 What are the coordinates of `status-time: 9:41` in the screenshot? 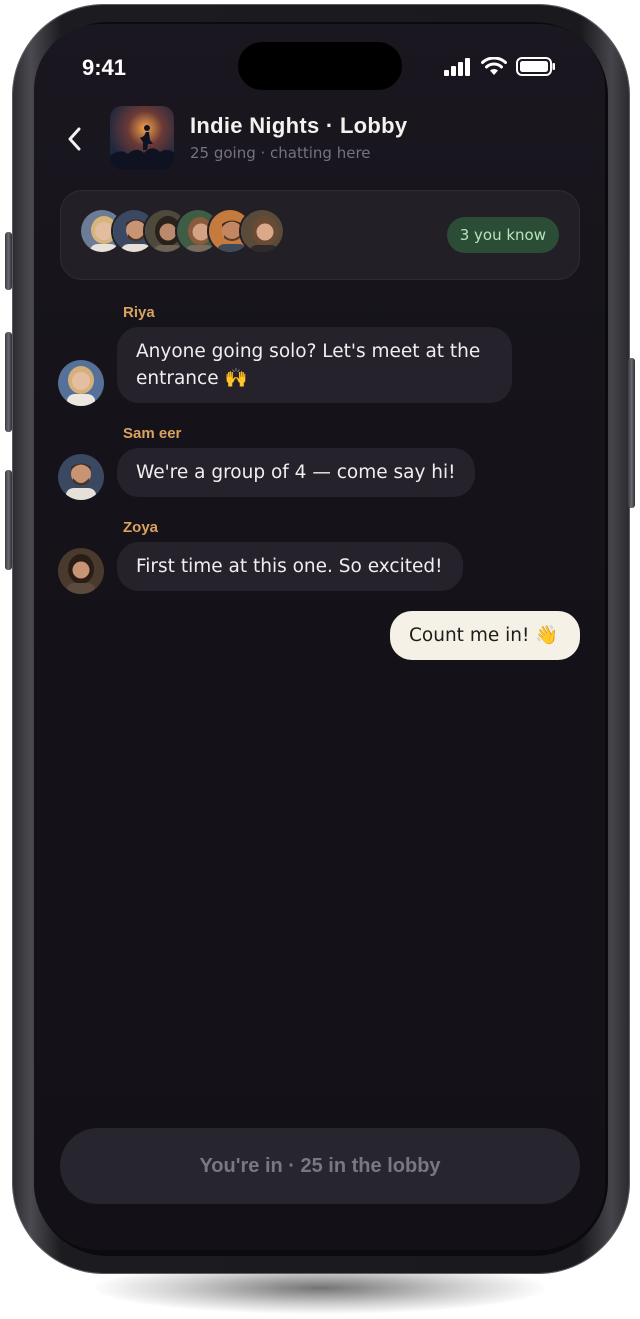 It's located at (104, 67).